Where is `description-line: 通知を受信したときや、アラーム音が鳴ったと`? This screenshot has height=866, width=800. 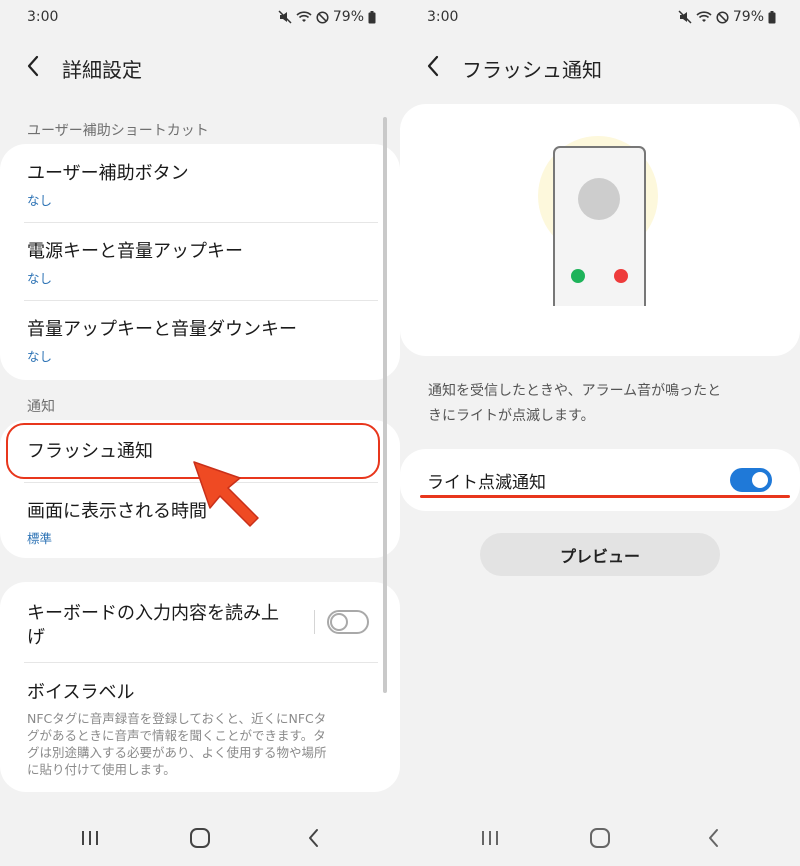 description-line: 通知を受信したときや、アラーム音が鳴ったと is located at coordinates (575, 391).